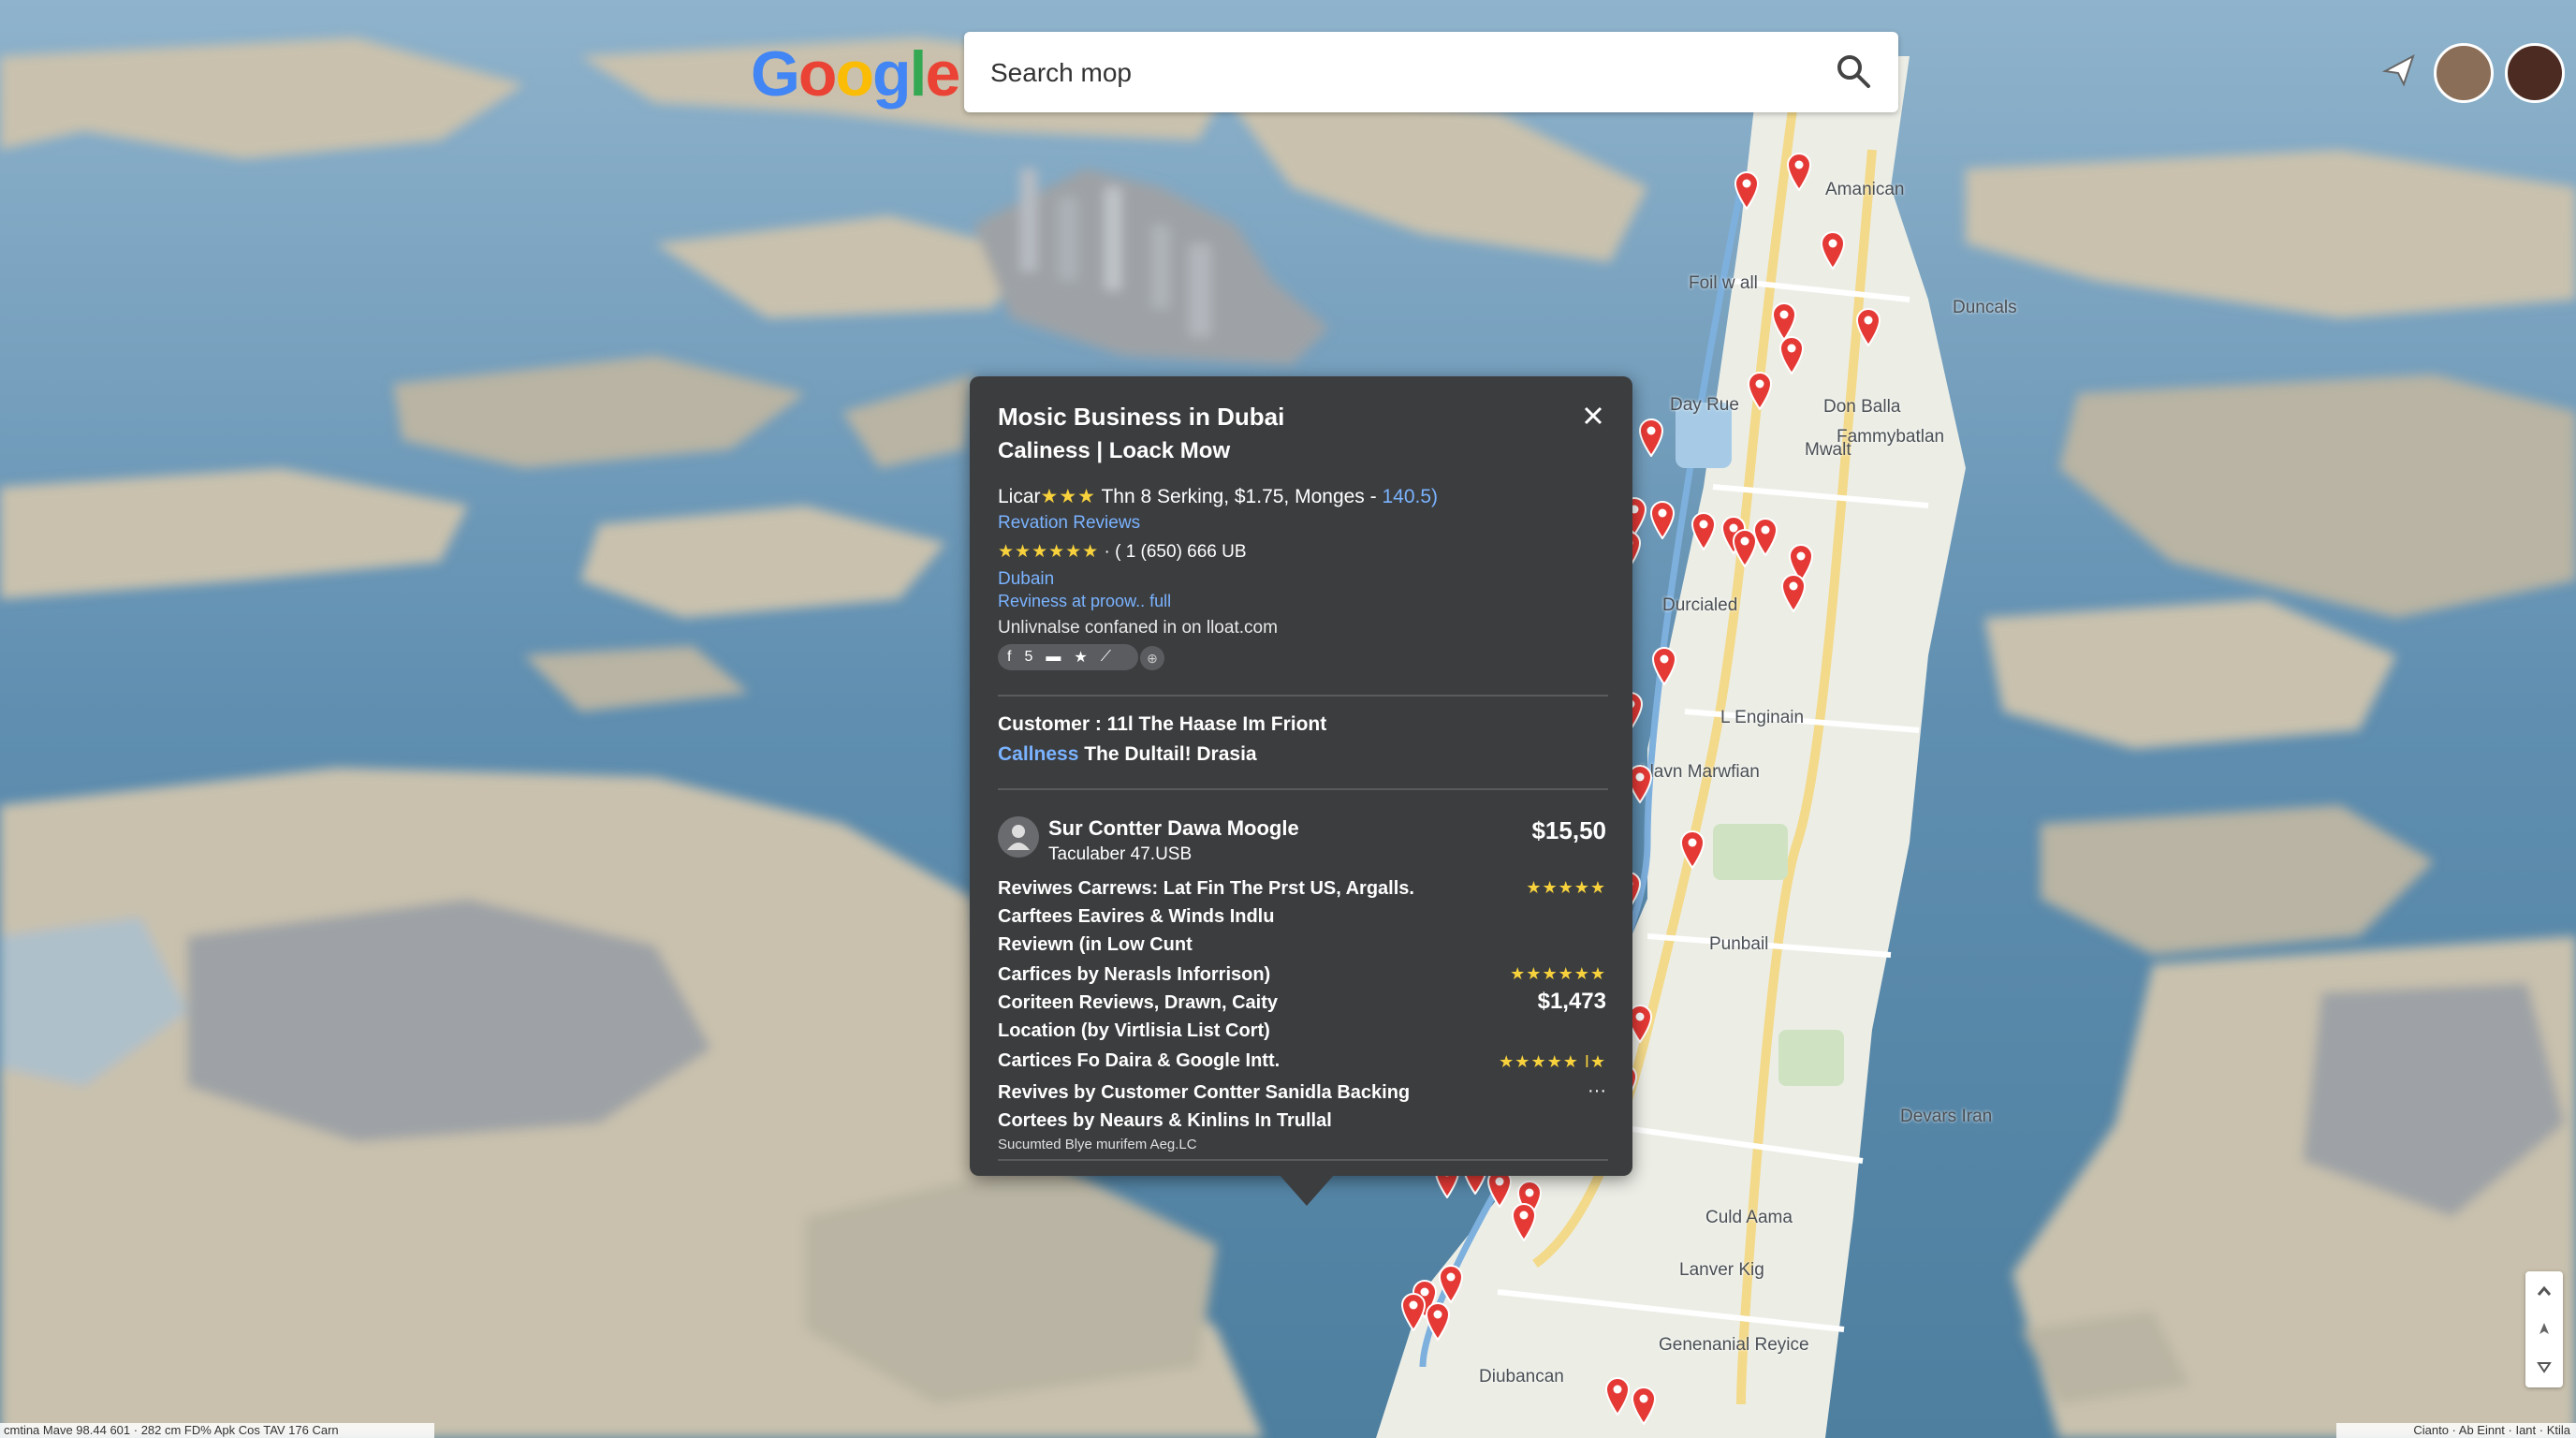 This screenshot has height=1438, width=2576. What do you see at coordinates (2456, 1430) in the screenshot?
I see `map-attribution: Cianto · Ab Einnt · Iant · Ktila` at bounding box center [2456, 1430].